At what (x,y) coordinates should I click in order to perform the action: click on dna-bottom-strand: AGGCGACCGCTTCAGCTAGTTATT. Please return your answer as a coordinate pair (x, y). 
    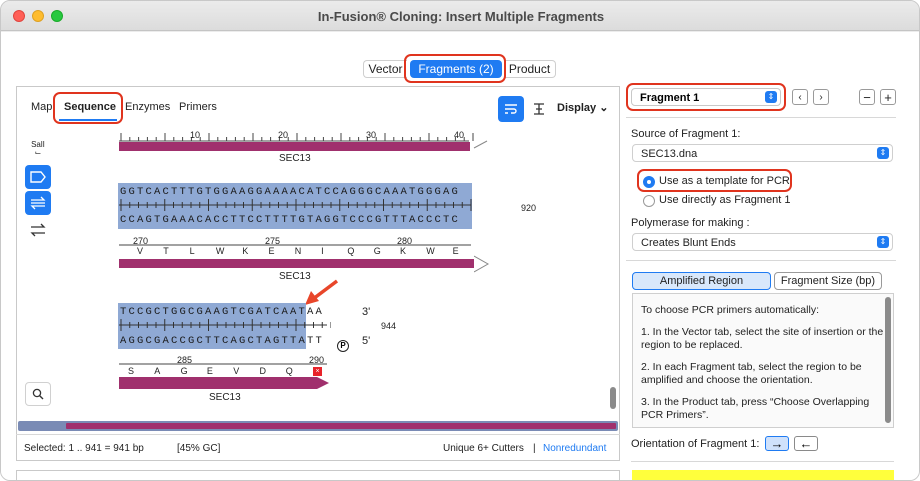
    Looking at the image, I should click on (222, 341).